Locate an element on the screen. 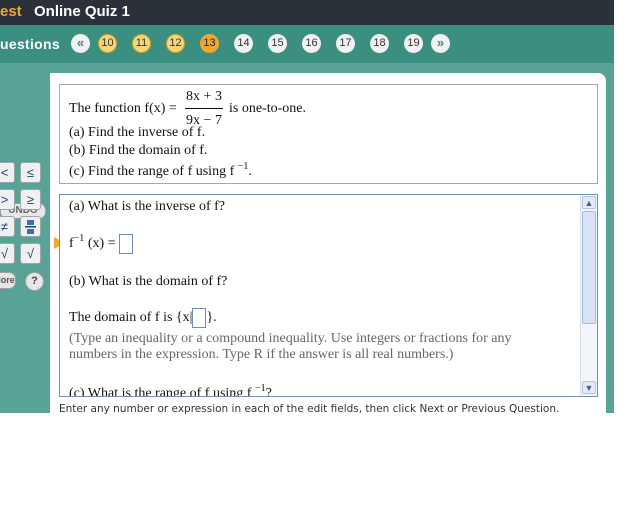 This screenshot has height=512, width=640. question-c-suffix: ? is located at coordinates (268, 391).